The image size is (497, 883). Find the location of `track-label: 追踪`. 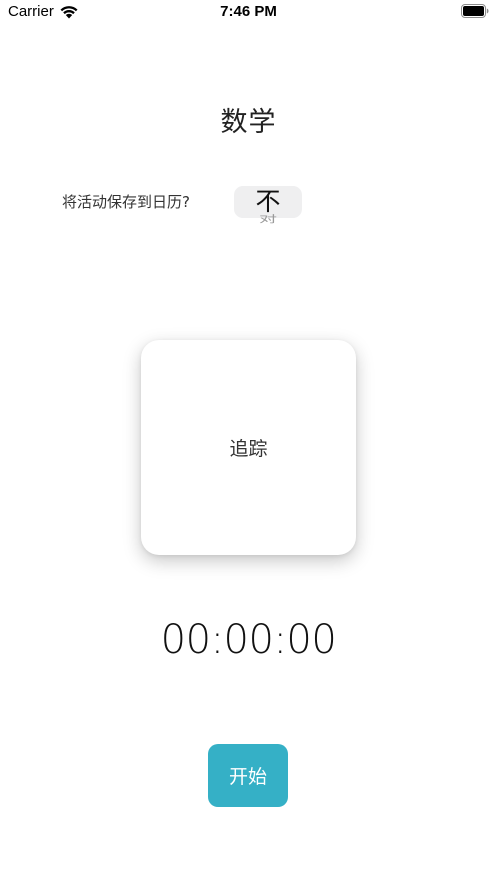

track-label: 追踪 is located at coordinates (248, 449).